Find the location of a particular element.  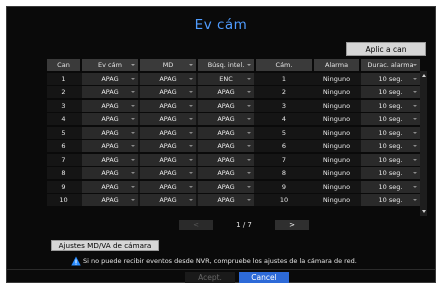

column-header-durac: Durac. alarma is located at coordinates (390, 65).